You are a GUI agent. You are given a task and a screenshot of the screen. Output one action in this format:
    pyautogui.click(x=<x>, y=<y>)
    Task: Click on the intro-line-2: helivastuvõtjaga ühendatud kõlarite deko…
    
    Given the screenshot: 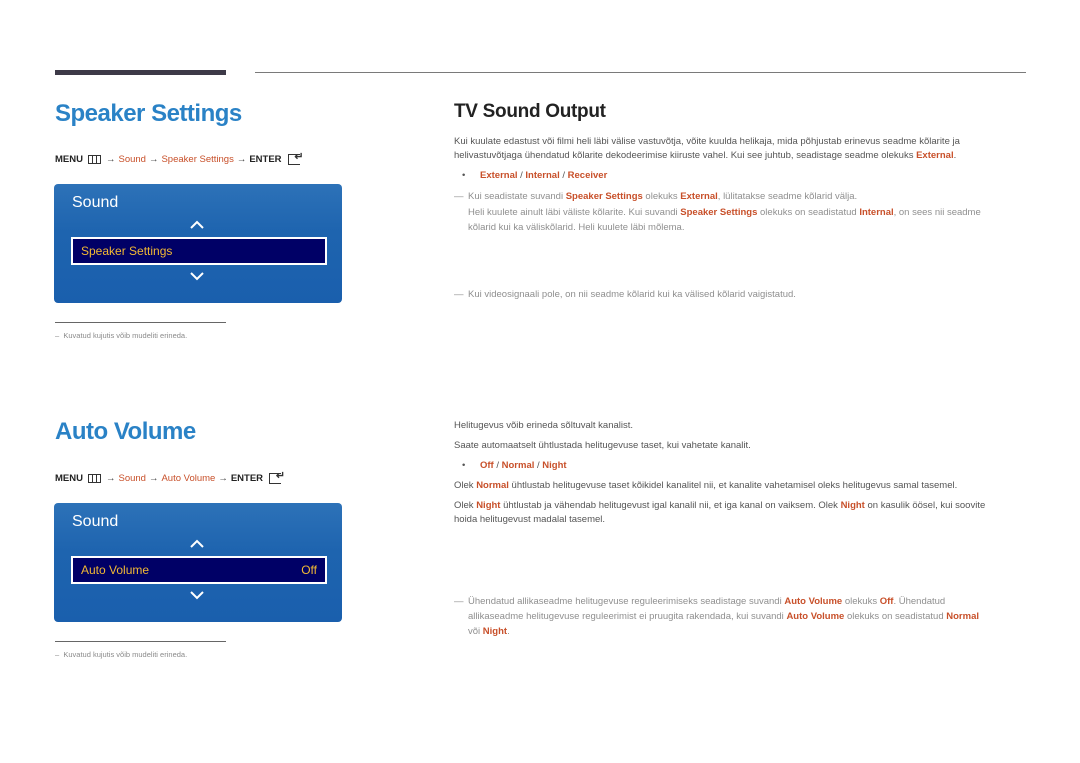 What is the action you would take?
    pyautogui.click(x=705, y=155)
    